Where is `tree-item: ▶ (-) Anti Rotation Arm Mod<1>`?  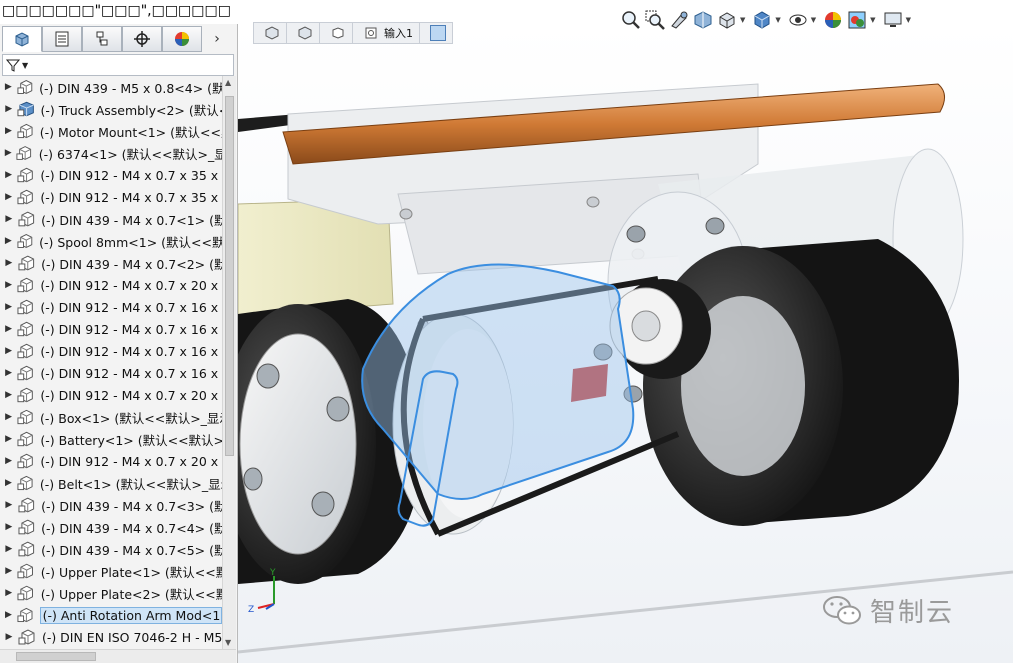 tree-item: ▶ (-) Anti Rotation Arm Mod<1> is located at coordinates (111, 615).